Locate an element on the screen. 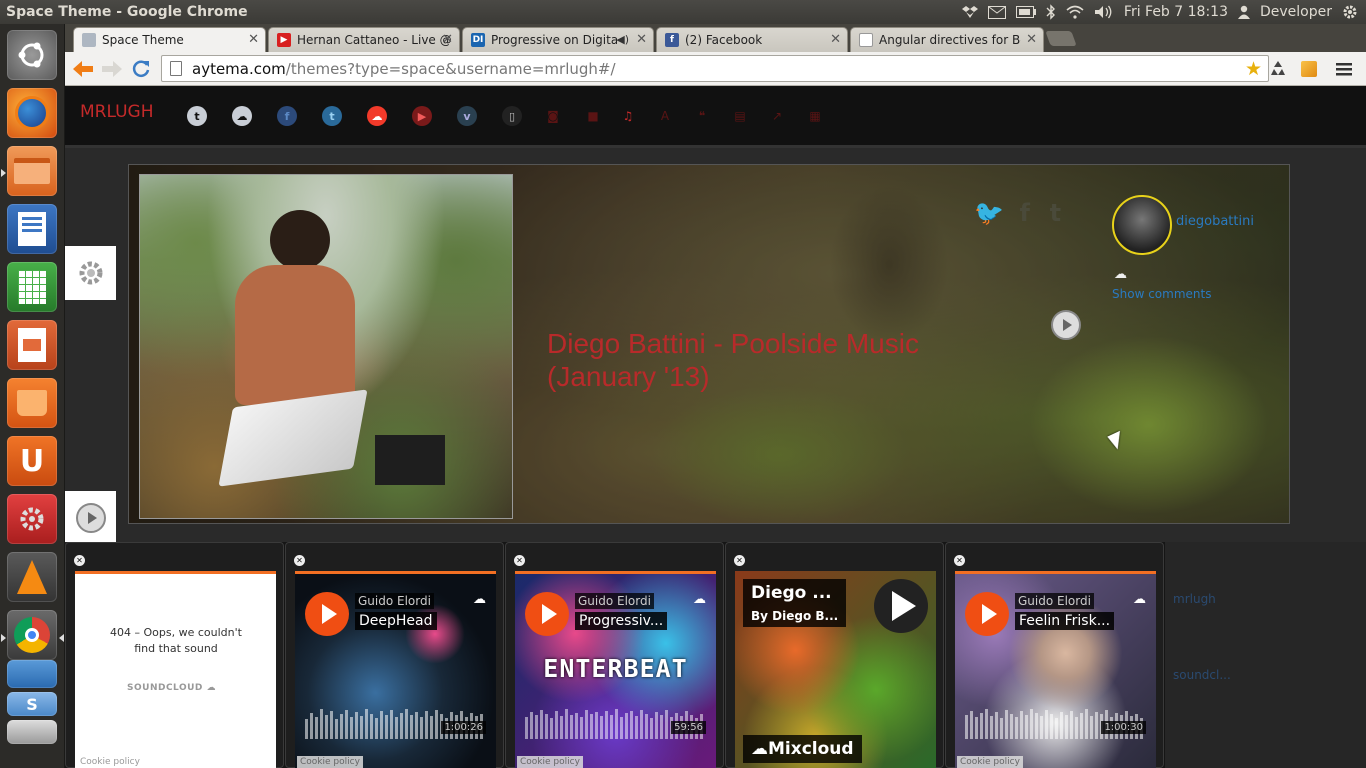  user-icon is located at coordinates (1243, 12).